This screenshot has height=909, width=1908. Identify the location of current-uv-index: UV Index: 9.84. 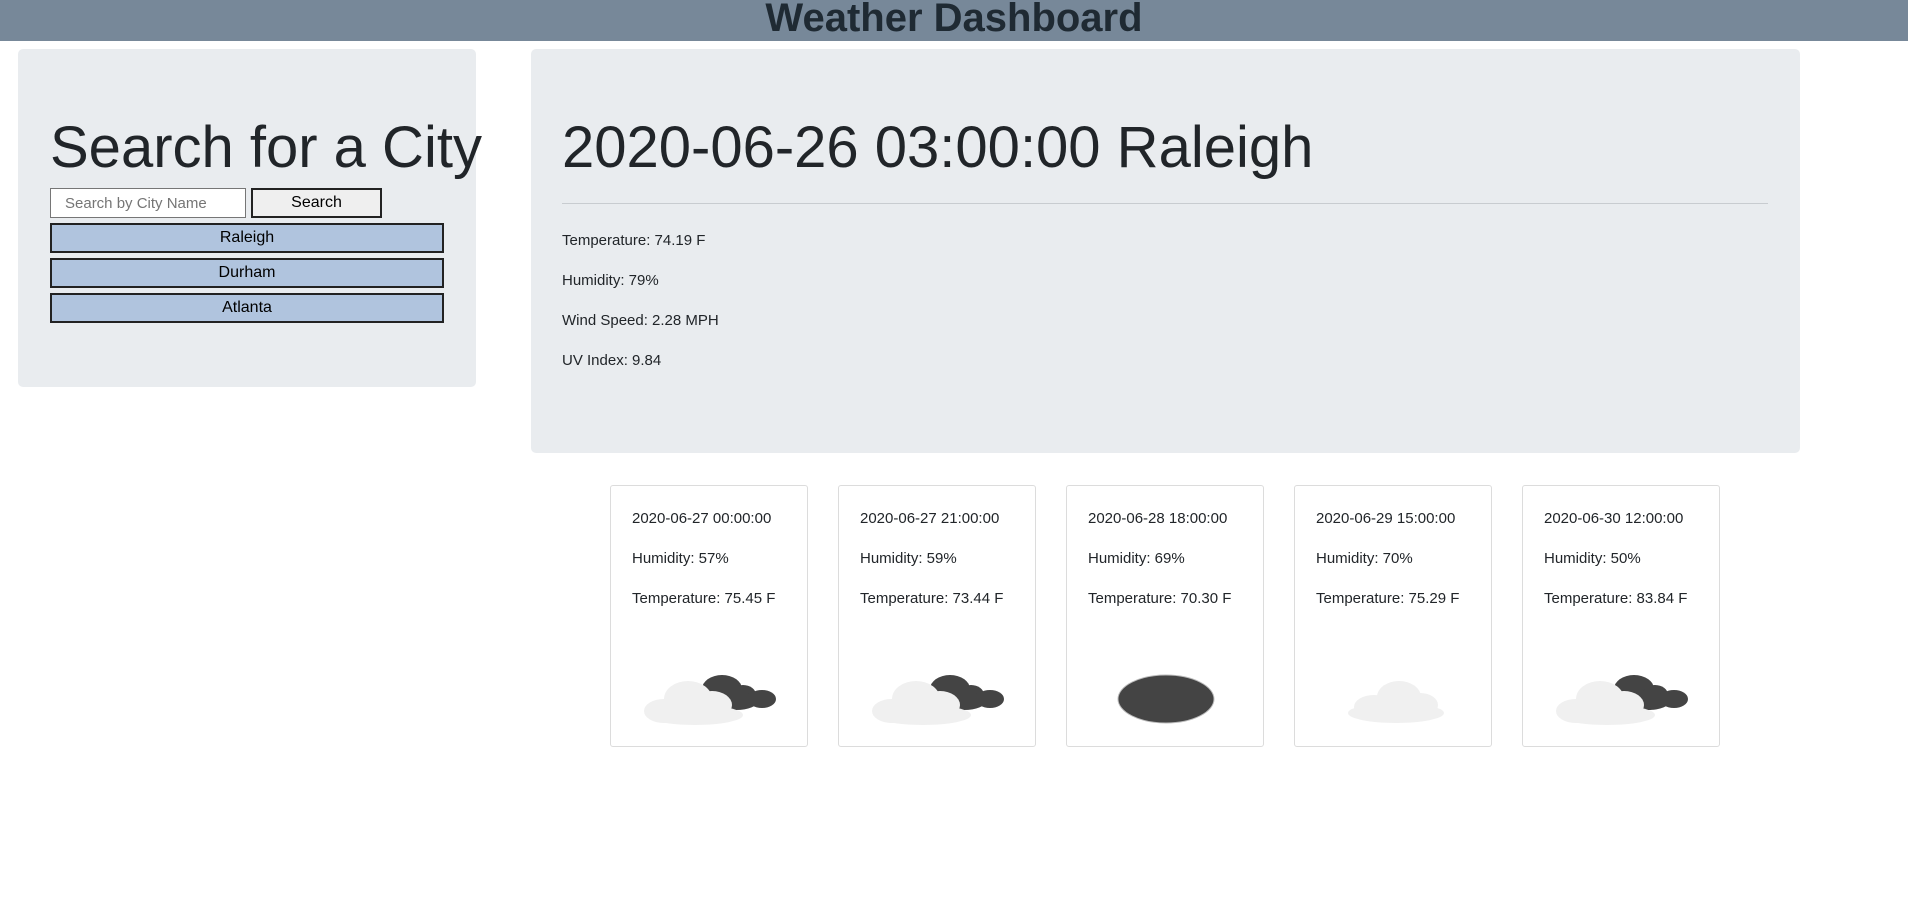
(612, 360).